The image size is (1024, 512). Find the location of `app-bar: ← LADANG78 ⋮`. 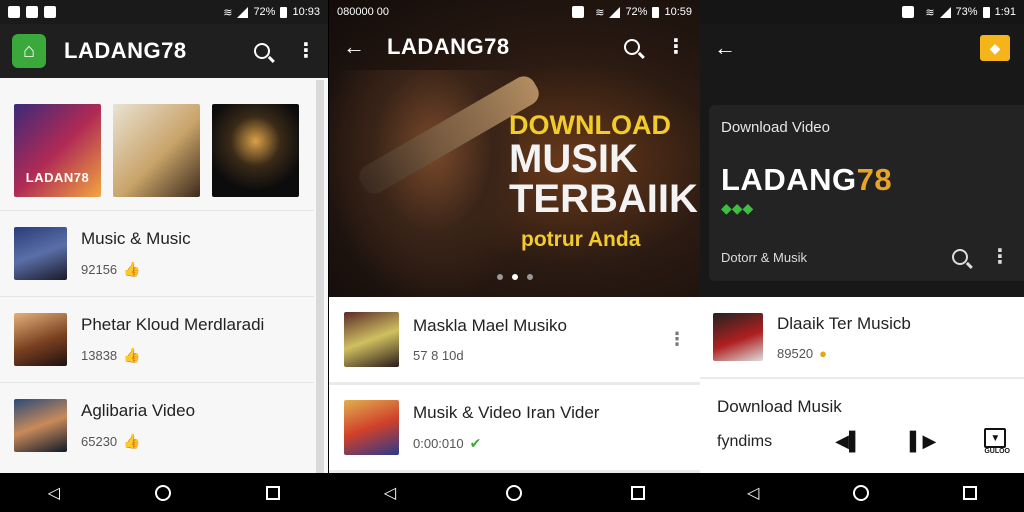

app-bar: ← LADANG78 ⋮ is located at coordinates (514, 47).